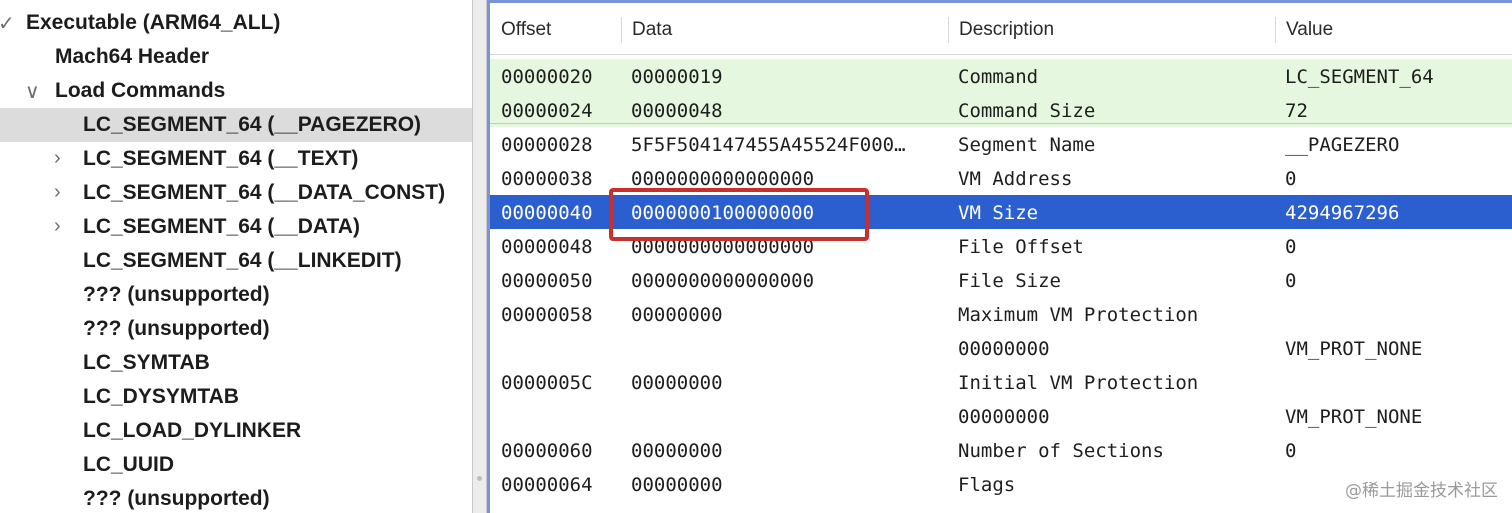  What do you see at coordinates (547, 315) in the screenshot?
I see `cell-offset: 00000058` at bounding box center [547, 315].